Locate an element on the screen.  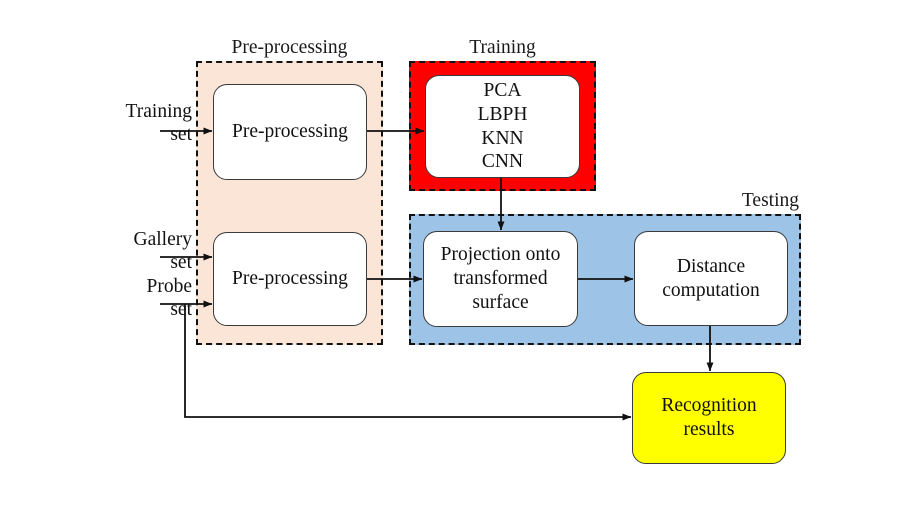
node-algorithms: PCA LBPH KNN CNN is located at coordinates (502, 126).